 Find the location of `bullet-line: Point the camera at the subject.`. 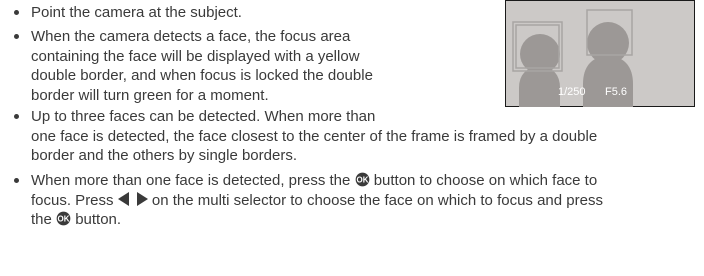

bullet-line: Point the camera at the subject. is located at coordinates (136, 12).